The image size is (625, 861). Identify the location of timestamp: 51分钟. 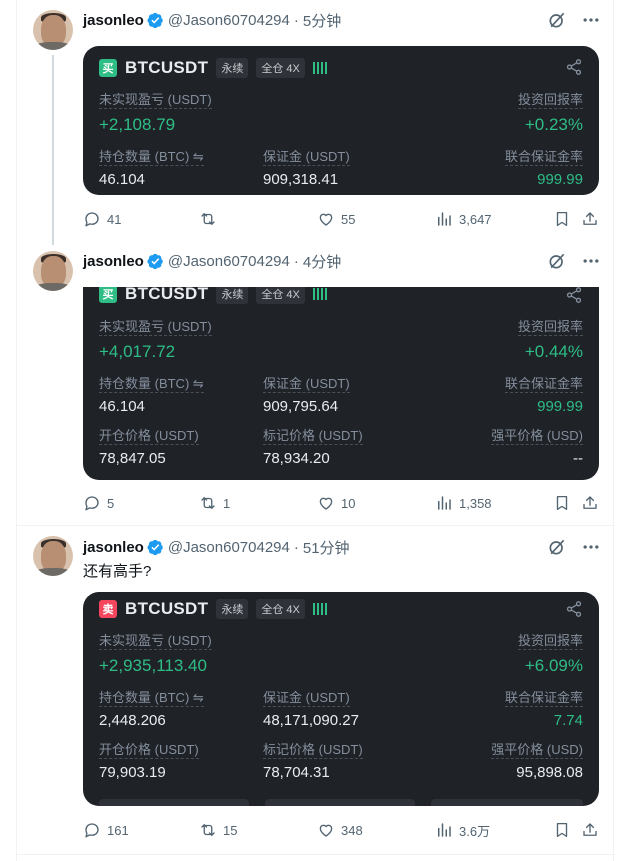
(326, 547).